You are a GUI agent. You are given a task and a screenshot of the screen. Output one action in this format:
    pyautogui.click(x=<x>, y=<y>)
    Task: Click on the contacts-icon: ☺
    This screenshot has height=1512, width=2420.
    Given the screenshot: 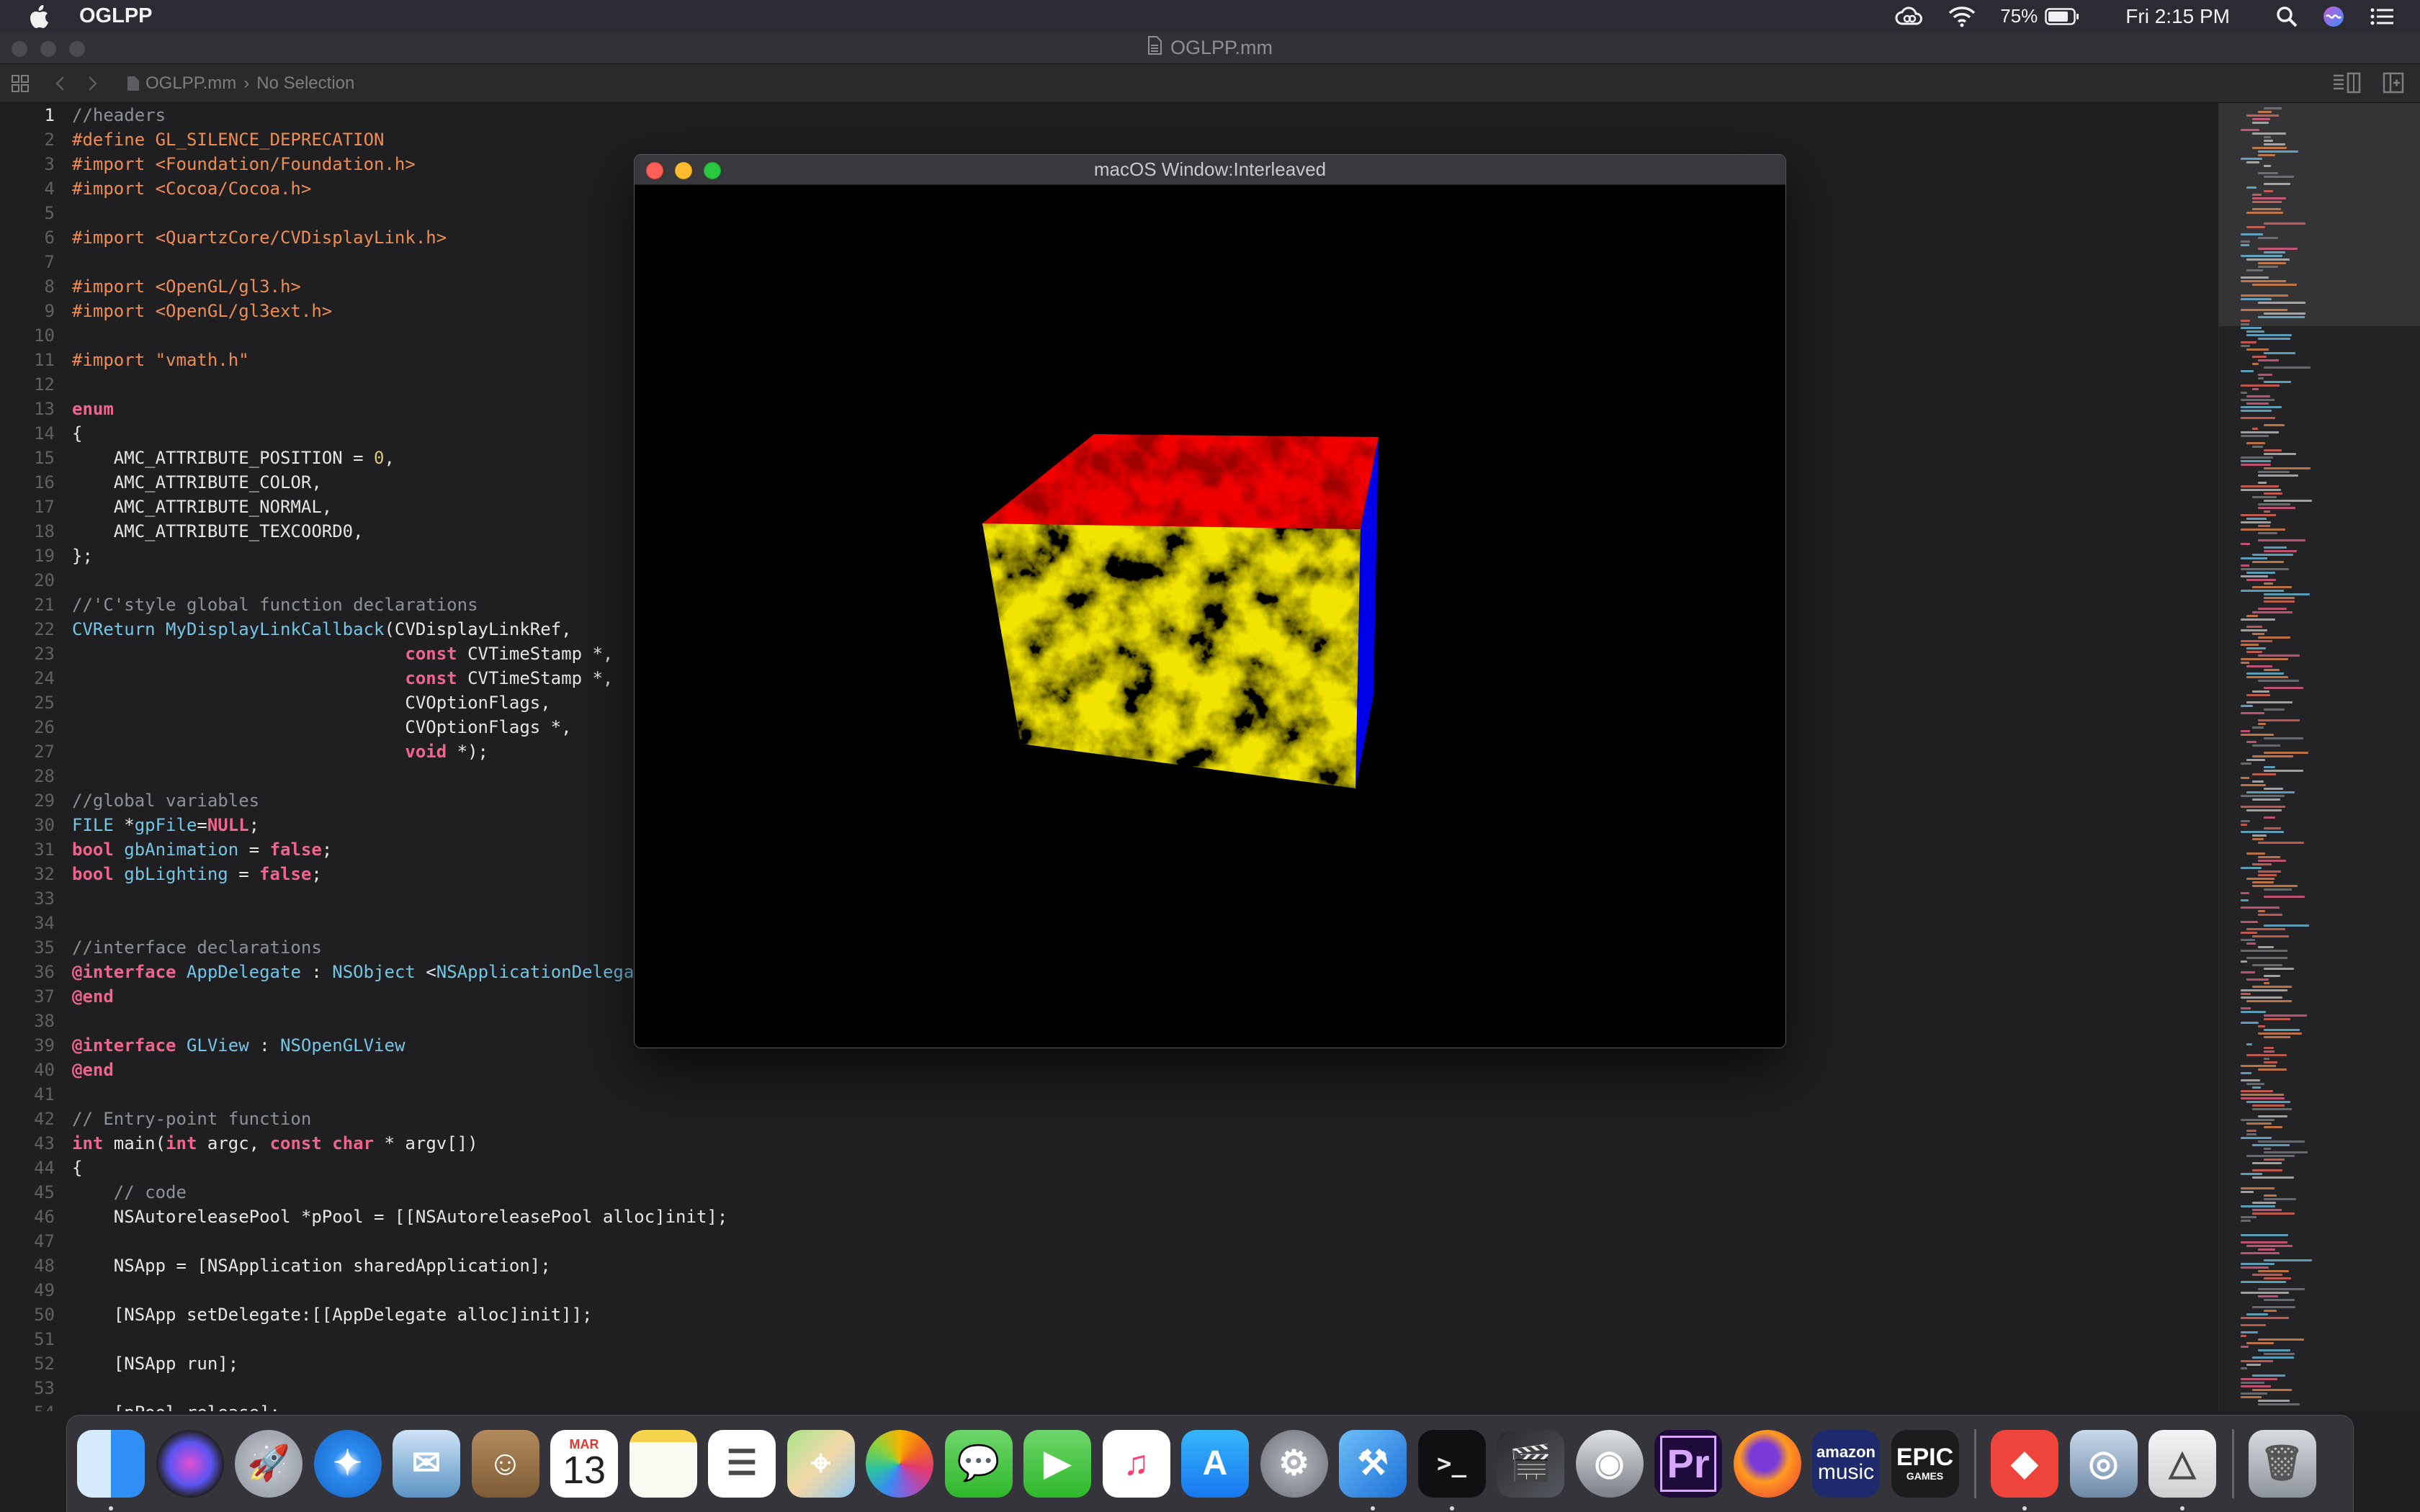 What is the action you would take?
    pyautogui.click(x=505, y=1464)
    